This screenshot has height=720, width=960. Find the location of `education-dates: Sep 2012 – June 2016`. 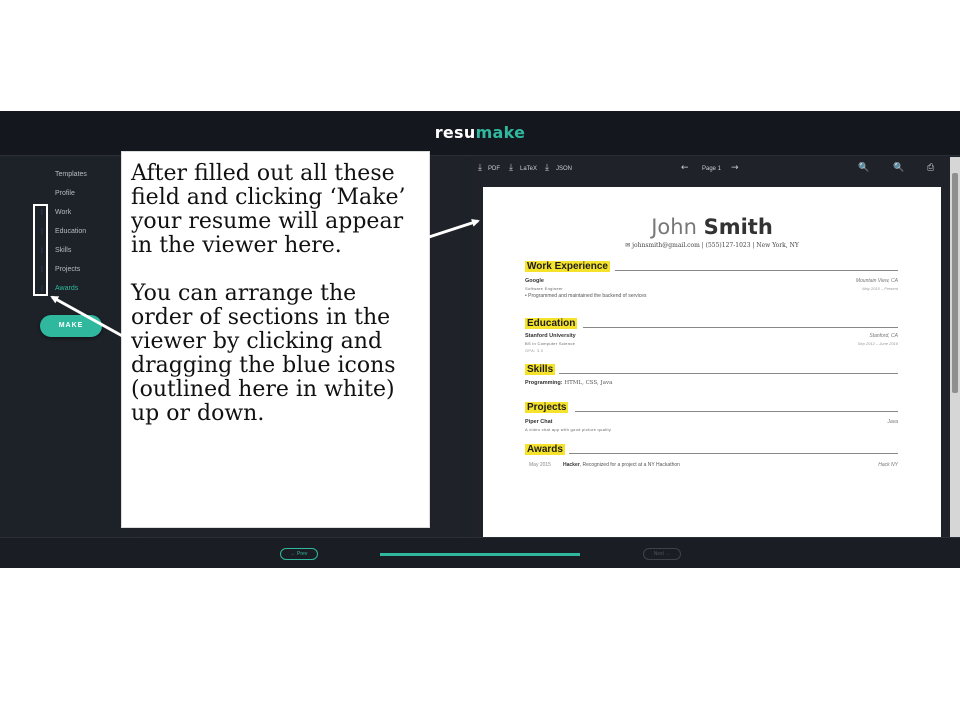

education-dates: Sep 2012 – June 2016 is located at coordinates (877, 343).